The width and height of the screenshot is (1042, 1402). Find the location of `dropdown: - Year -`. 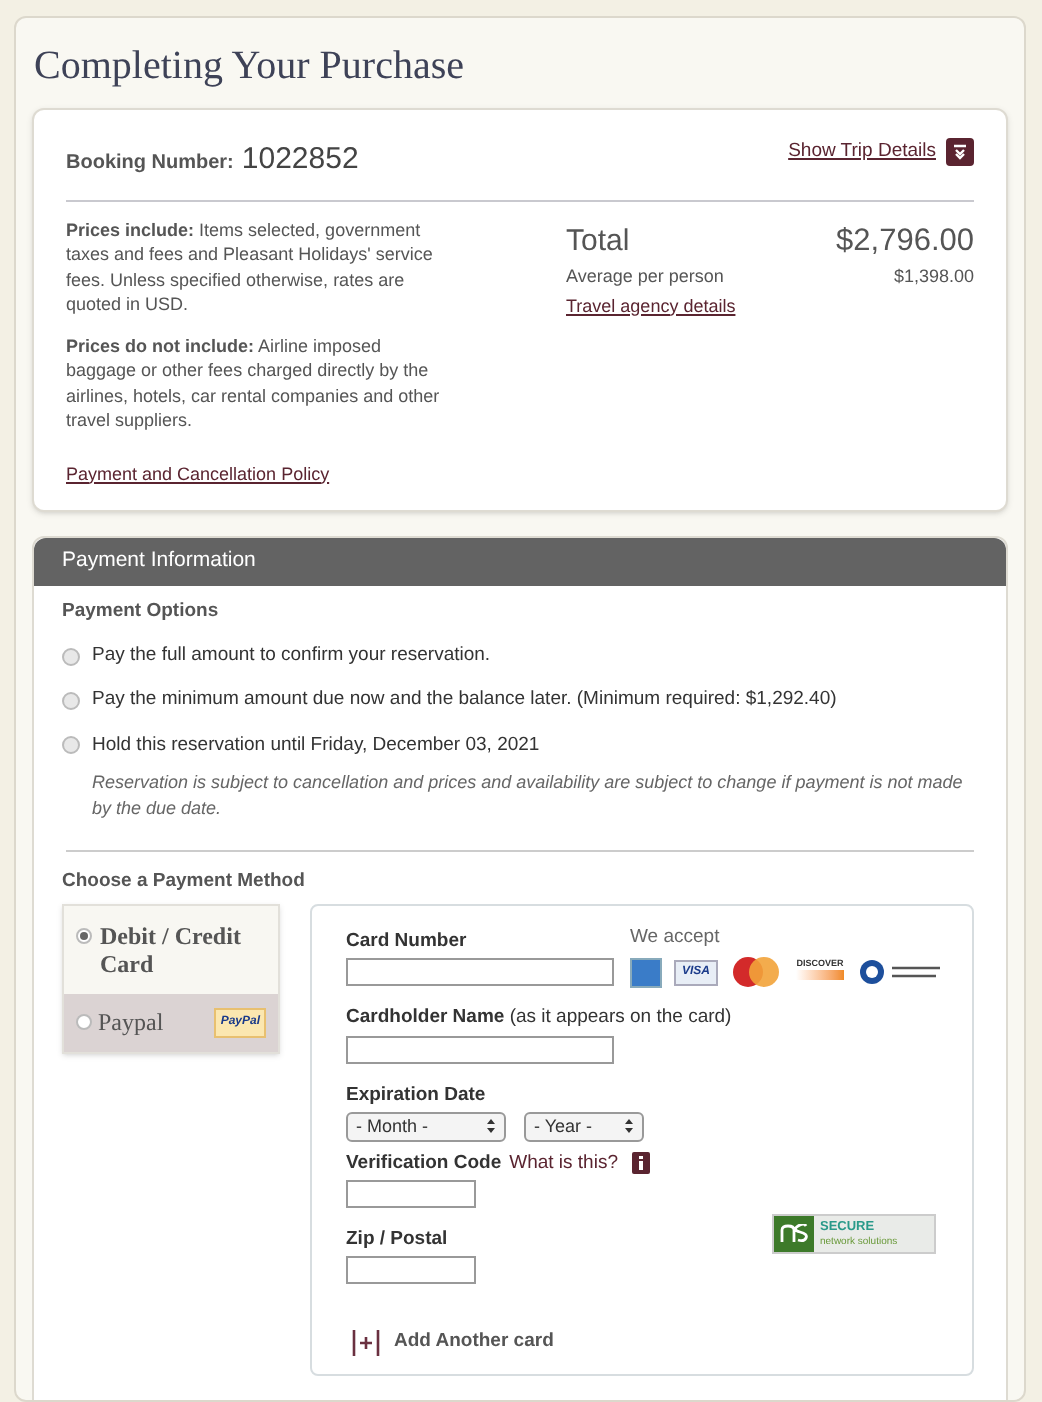

dropdown: - Year - is located at coordinates (584, 1126).